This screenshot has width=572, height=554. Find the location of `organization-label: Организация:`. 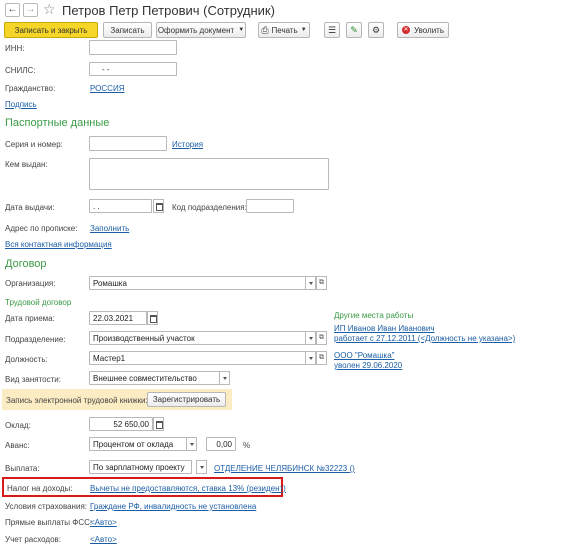

organization-label: Организация: is located at coordinates (30, 283).